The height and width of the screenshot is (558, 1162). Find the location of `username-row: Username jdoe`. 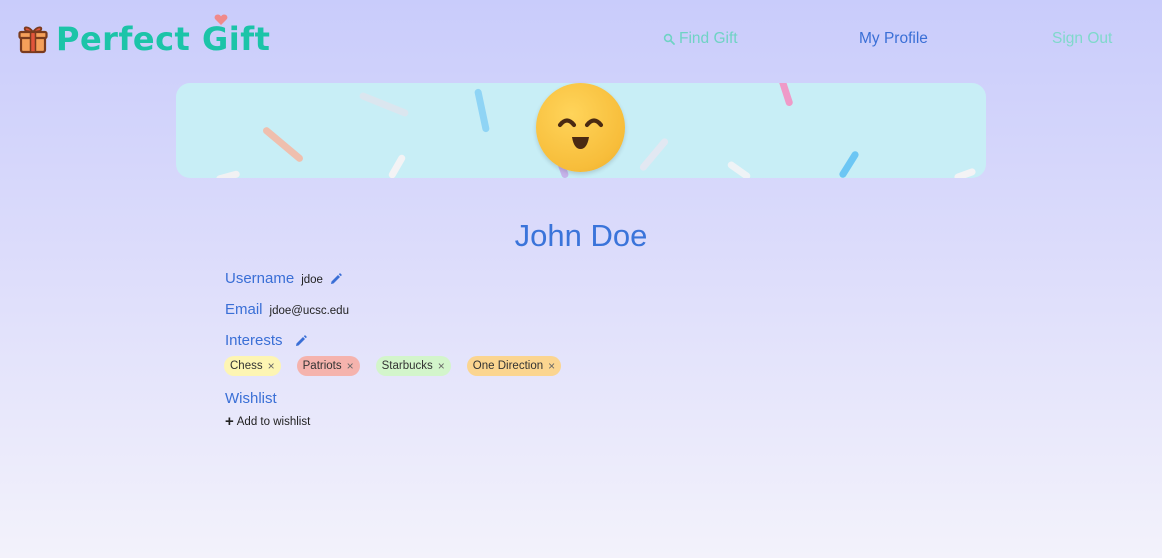

username-row: Username jdoe is located at coordinates (283, 278).